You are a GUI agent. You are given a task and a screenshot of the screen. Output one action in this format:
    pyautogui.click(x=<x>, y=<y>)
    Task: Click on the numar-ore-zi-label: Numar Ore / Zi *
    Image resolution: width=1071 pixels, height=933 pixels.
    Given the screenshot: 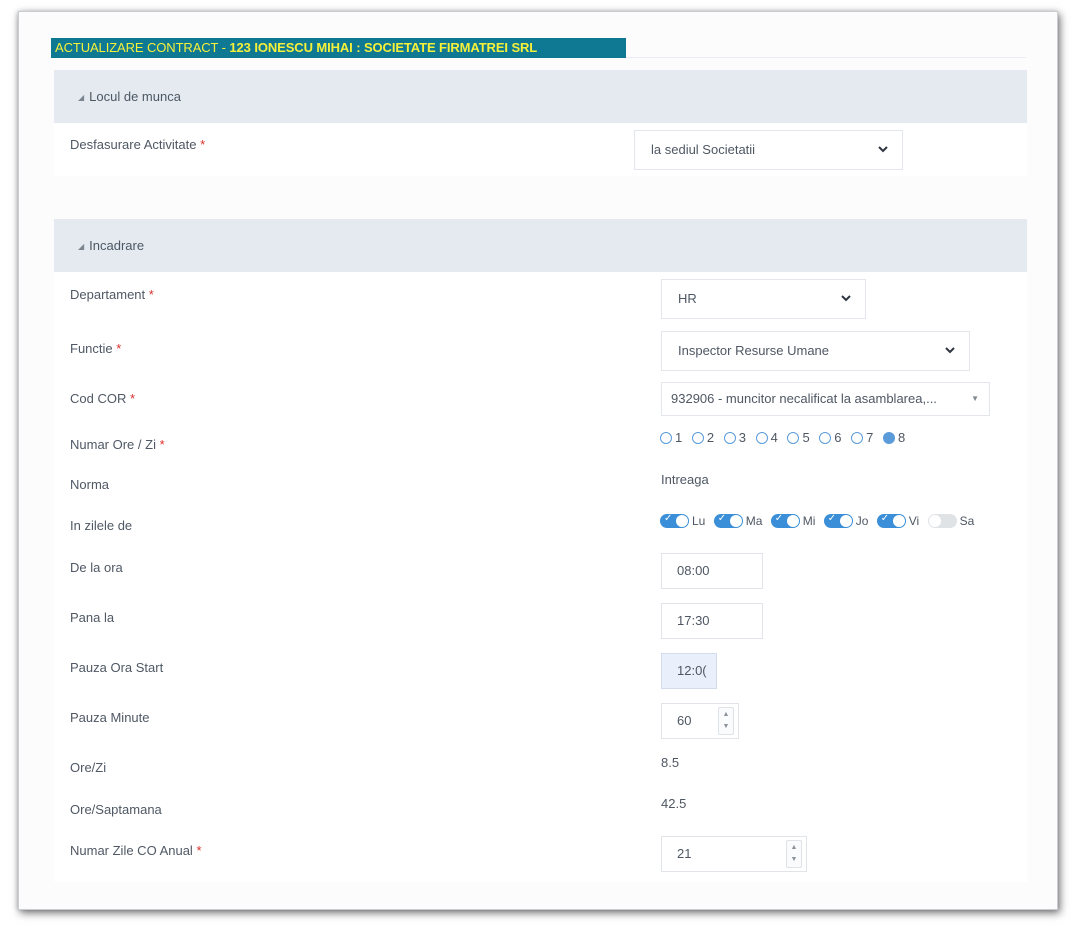 What is the action you would take?
    pyautogui.click(x=117, y=444)
    